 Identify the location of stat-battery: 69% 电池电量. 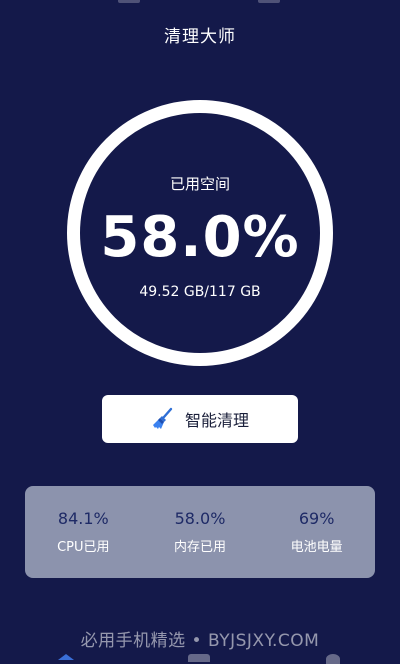
(317, 532).